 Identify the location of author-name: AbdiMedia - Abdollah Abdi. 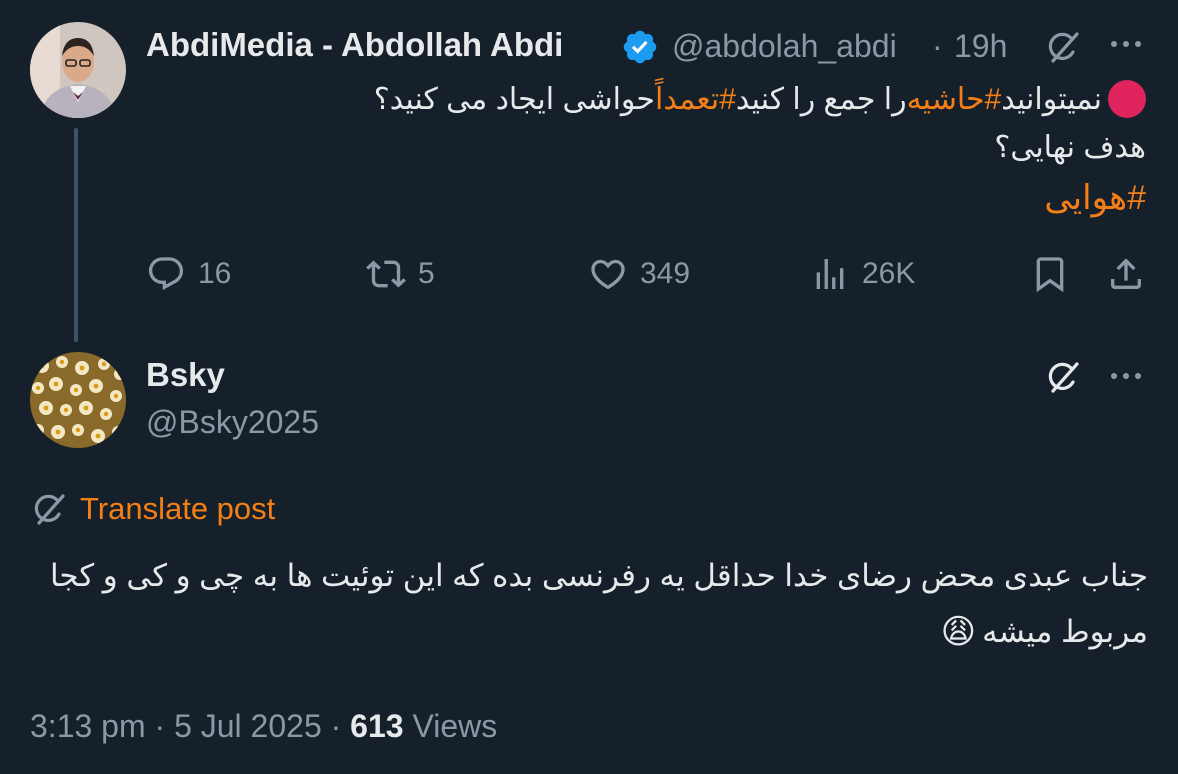
(354, 45).